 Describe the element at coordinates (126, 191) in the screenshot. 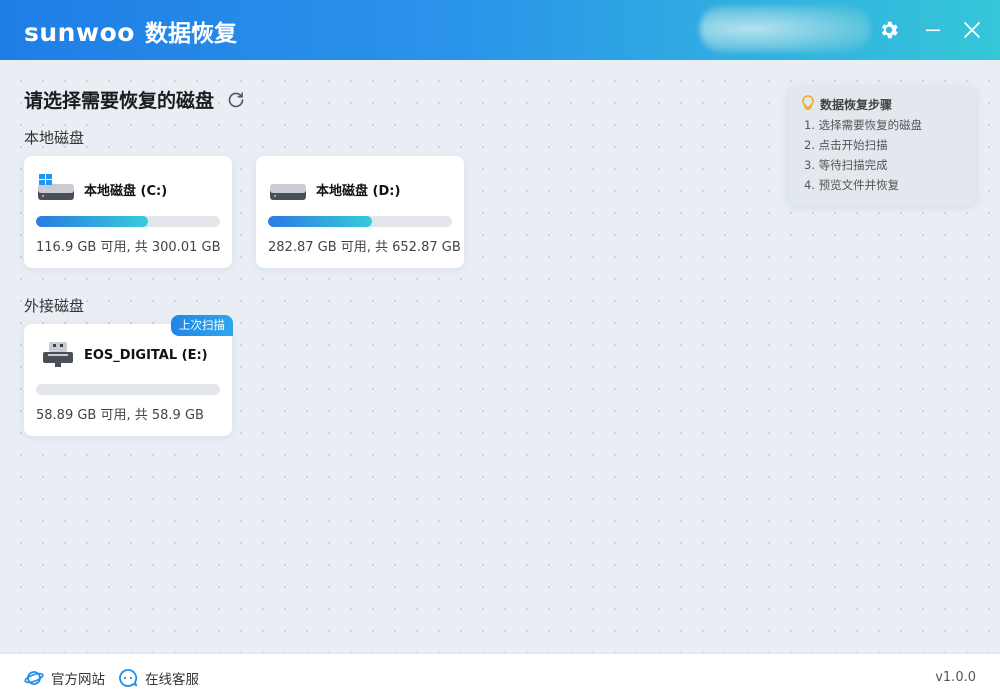

I see `disk-name: 本地磁盘 (C:)` at that location.